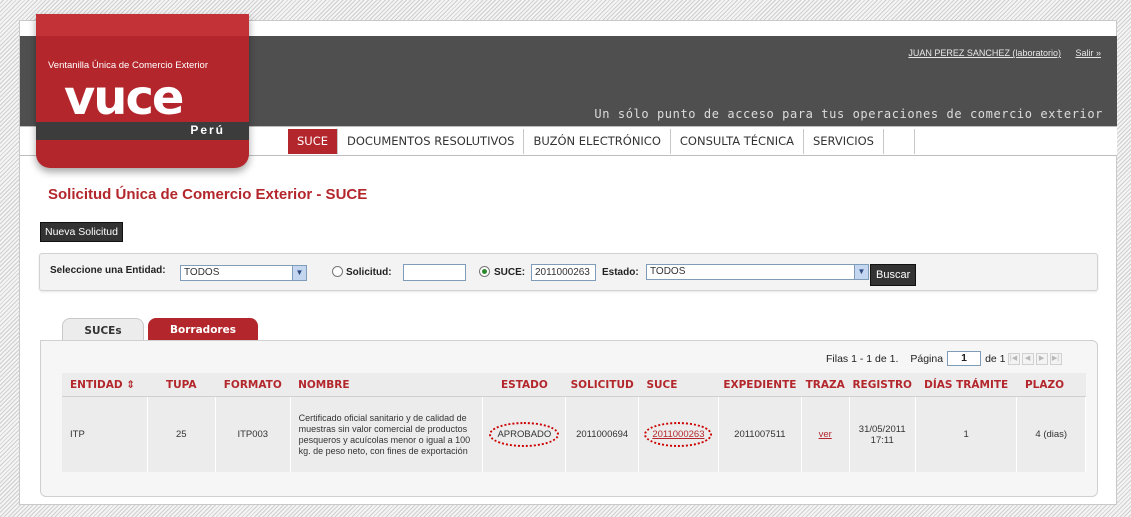 The width and height of the screenshot is (1131, 517). Describe the element at coordinates (1051, 385) in the screenshot. I see `col-plazo: PLAZO` at that location.